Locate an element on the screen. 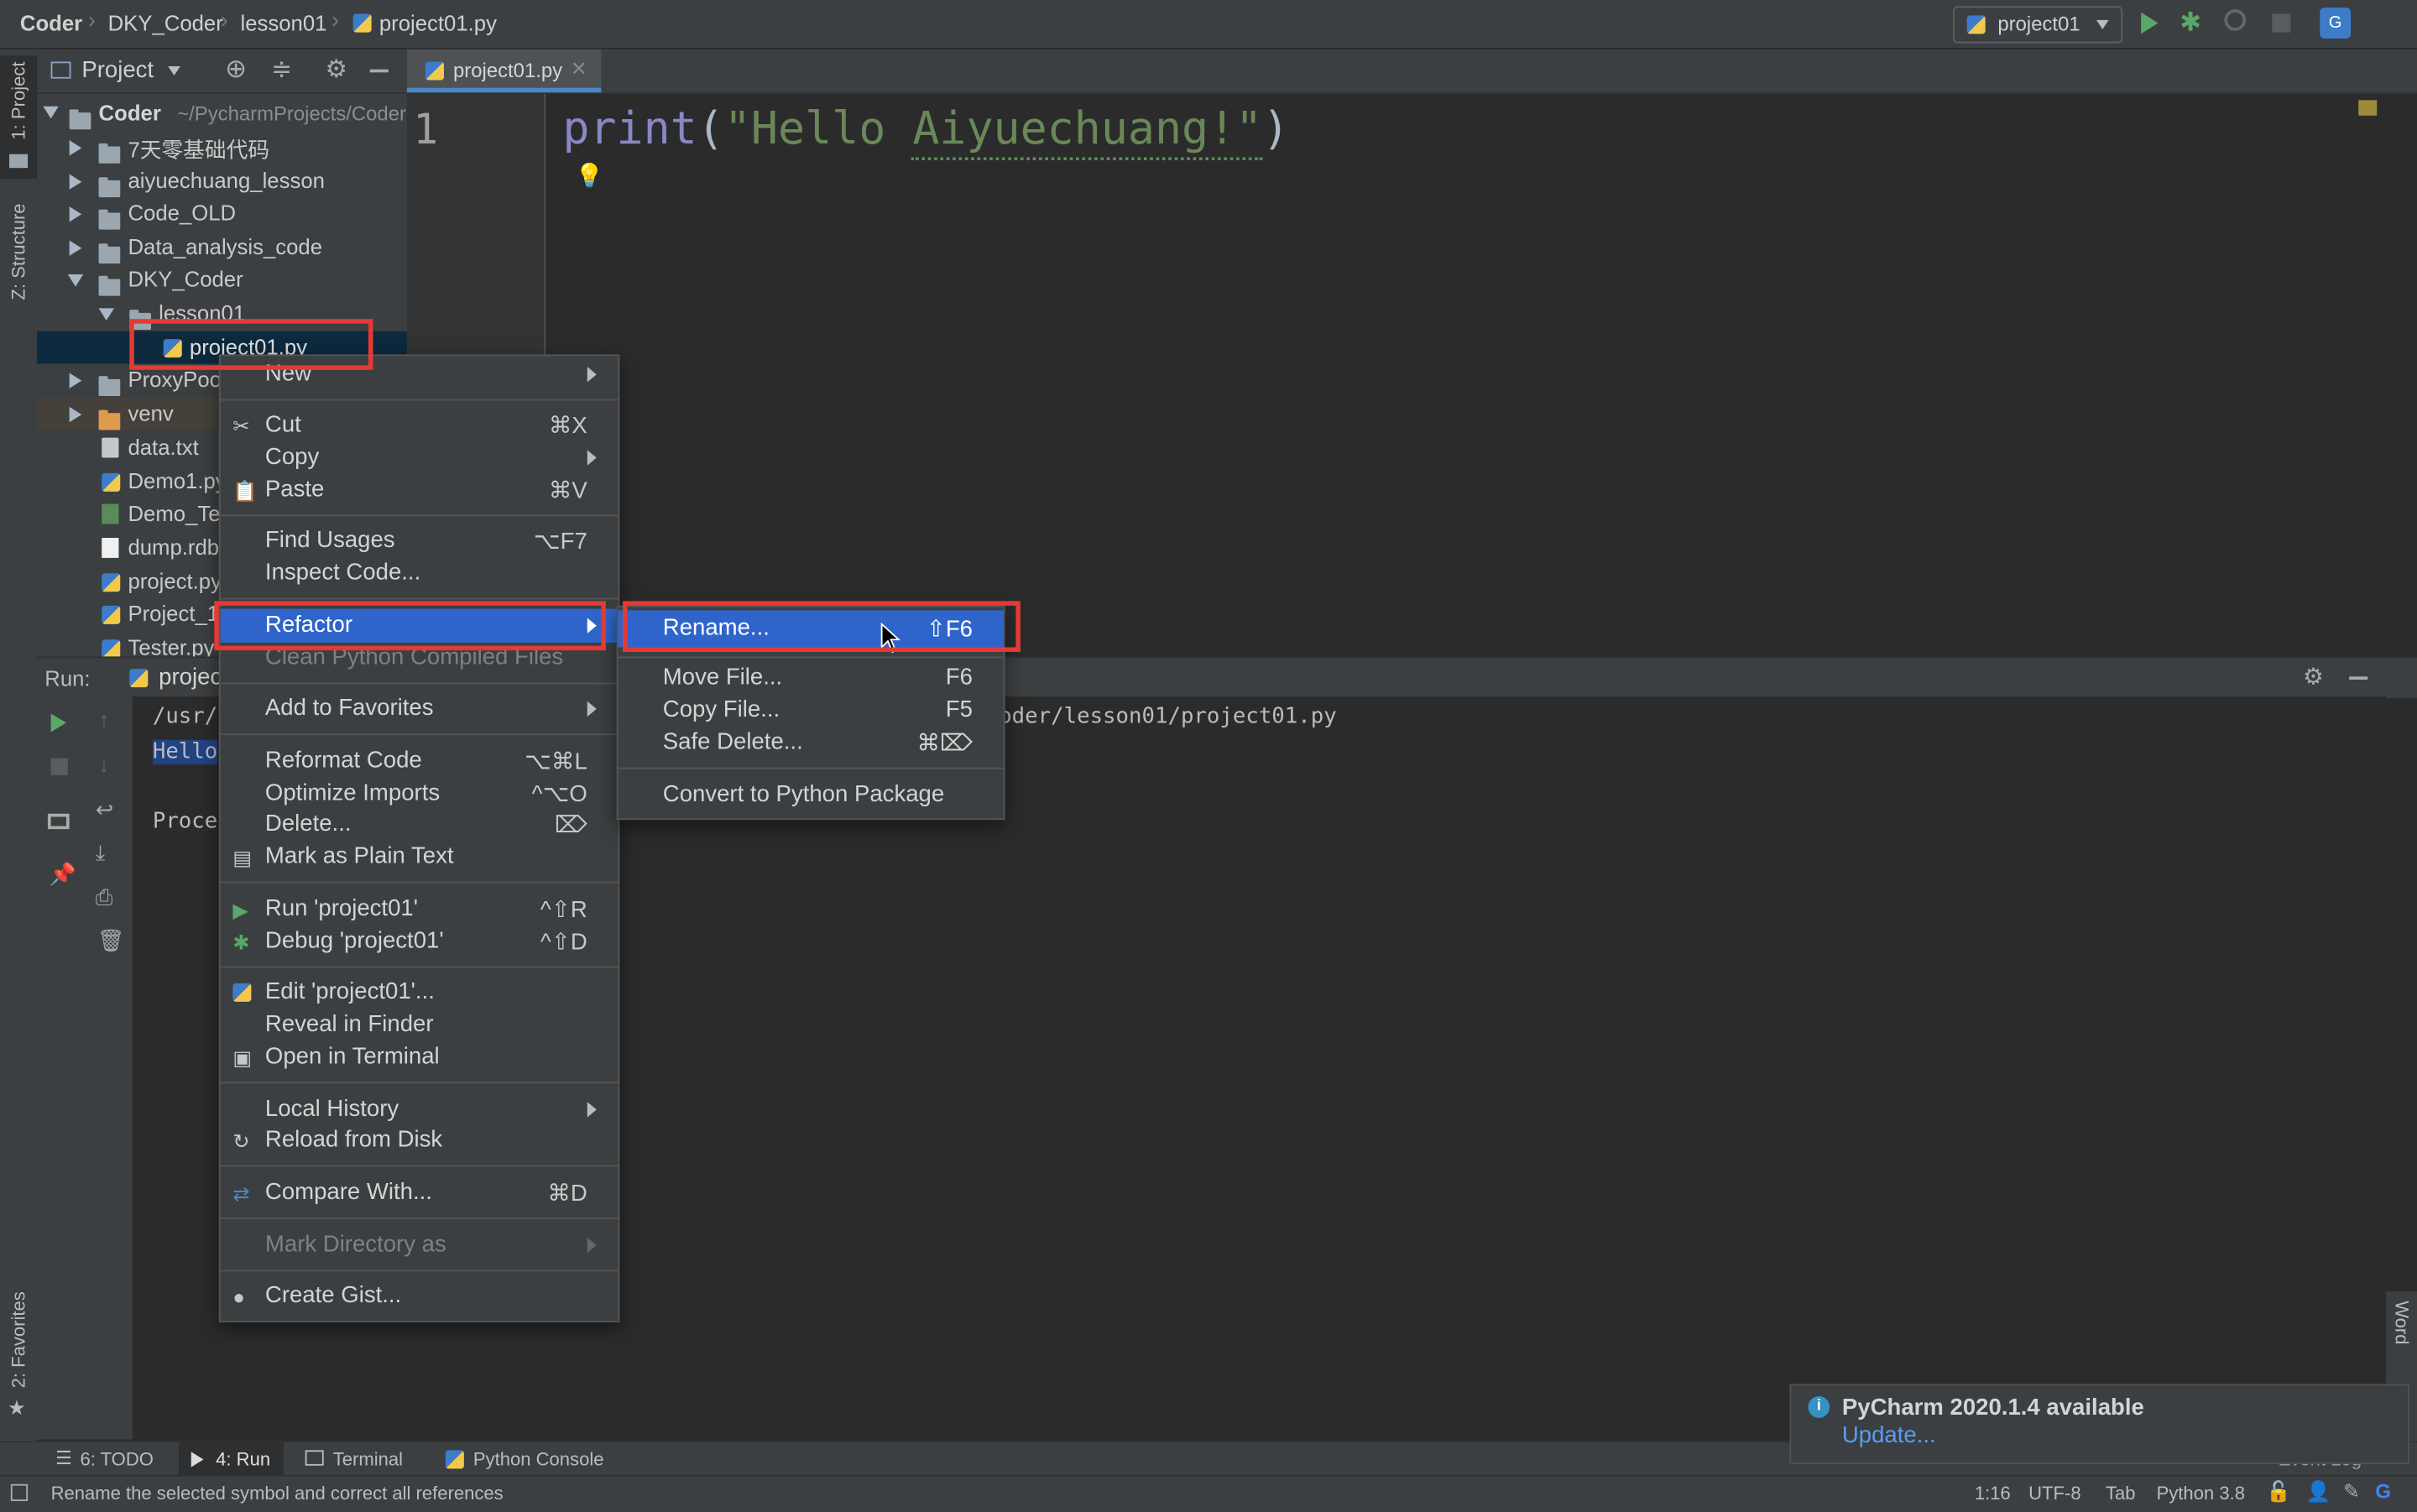 This screenshot has height=1512, width=2417. run-configuration-select: project01 is located at coordinates (2038, 25).